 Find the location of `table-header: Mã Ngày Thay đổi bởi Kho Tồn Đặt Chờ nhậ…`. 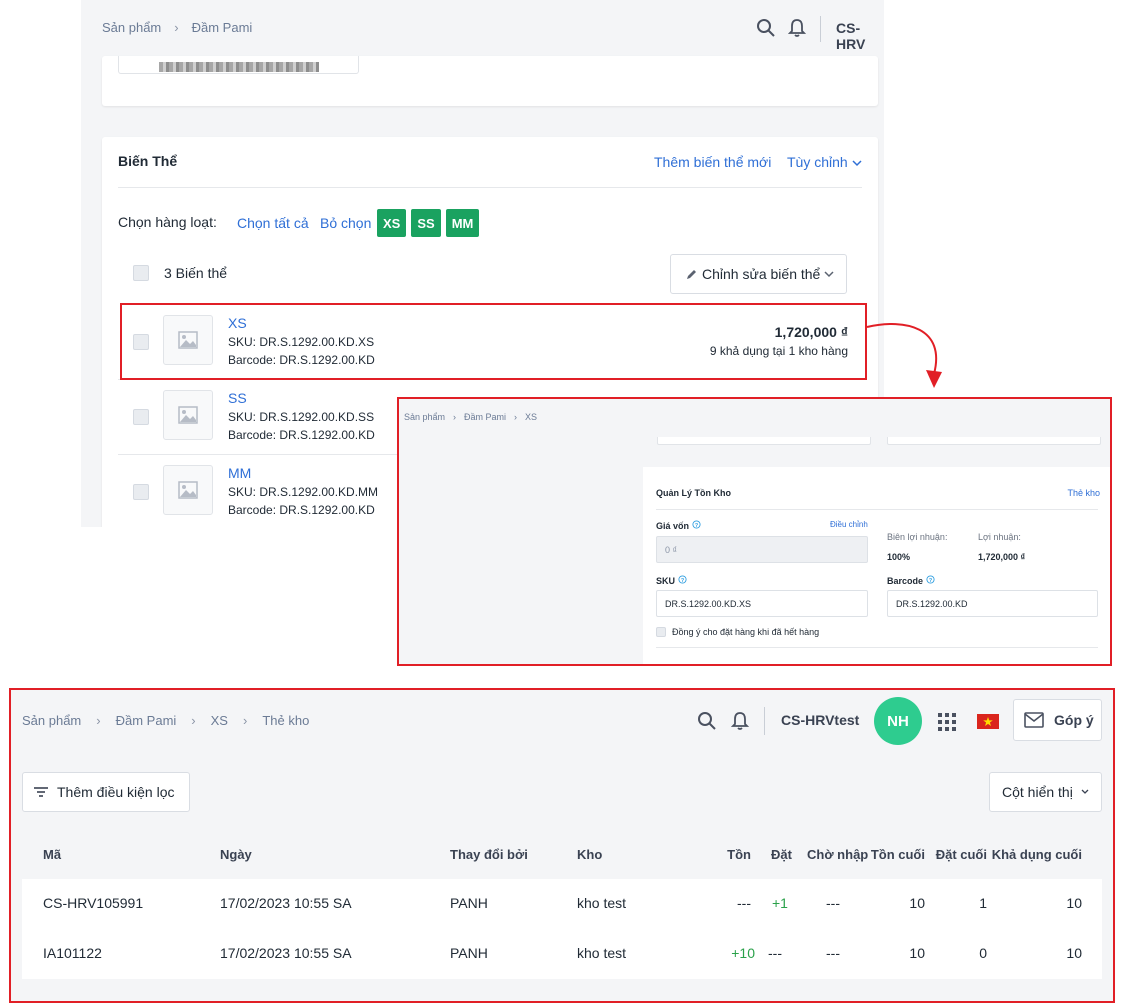

table-header: Mã Ngày Thay đổi bởi Kho Tồn Đặt Chờ nhậ… is located at coordinates (562, 854).